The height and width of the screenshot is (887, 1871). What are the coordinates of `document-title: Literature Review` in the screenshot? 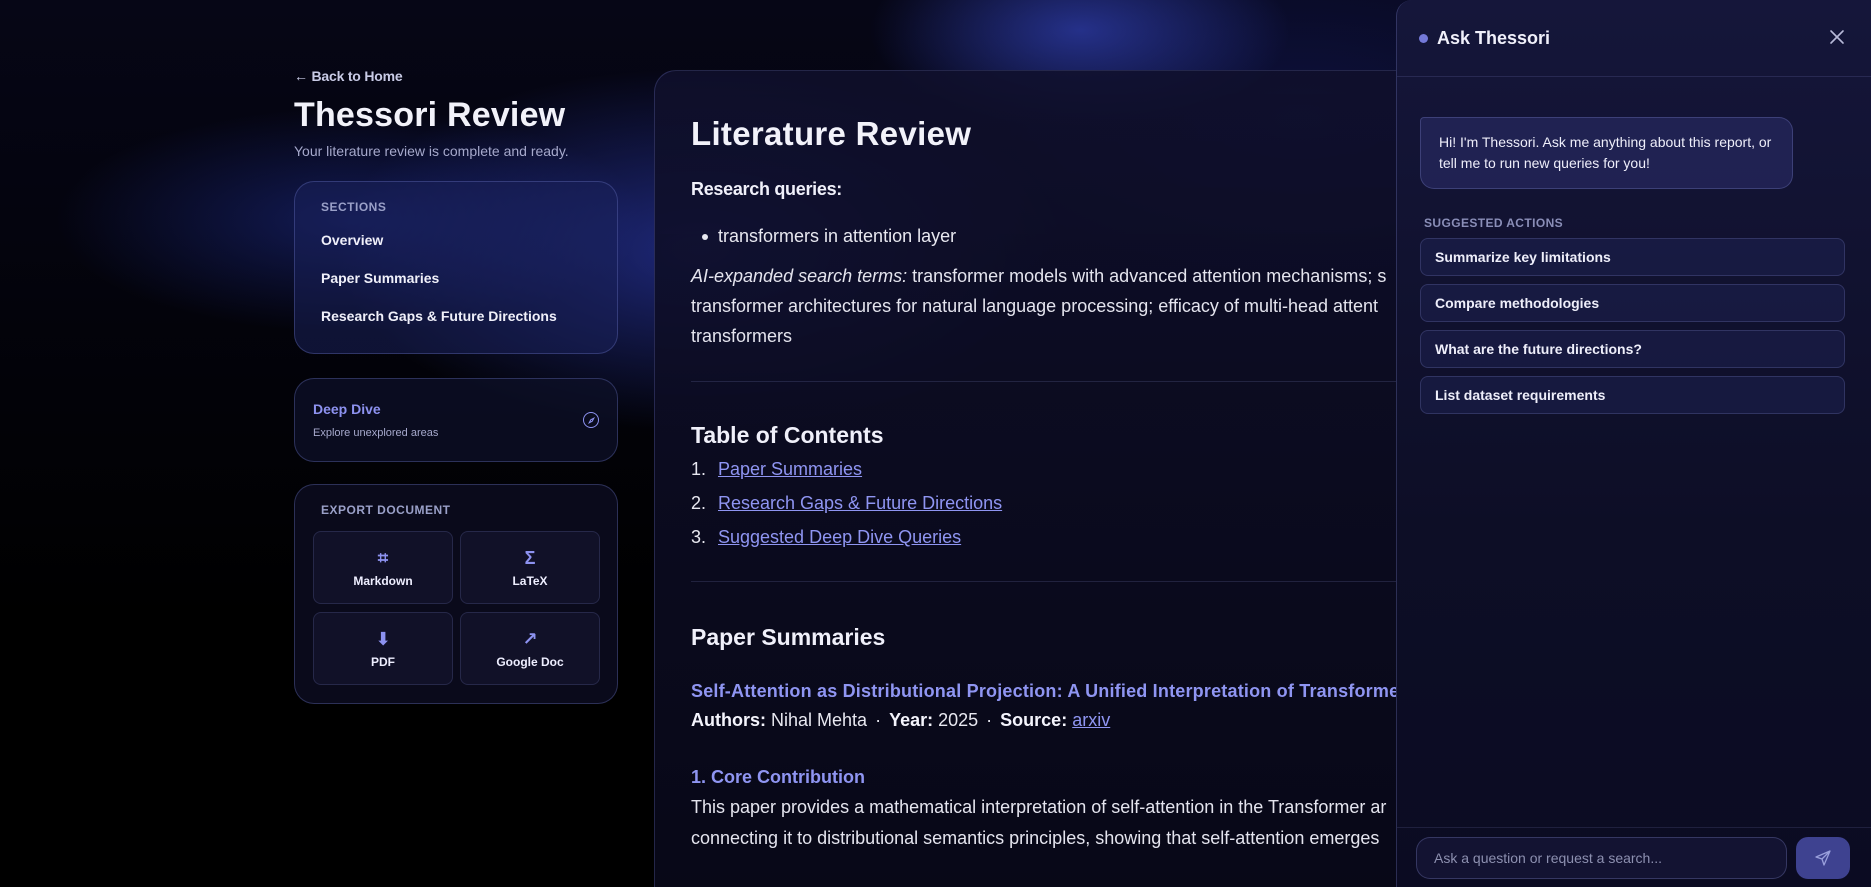 It's located at (831, 133).